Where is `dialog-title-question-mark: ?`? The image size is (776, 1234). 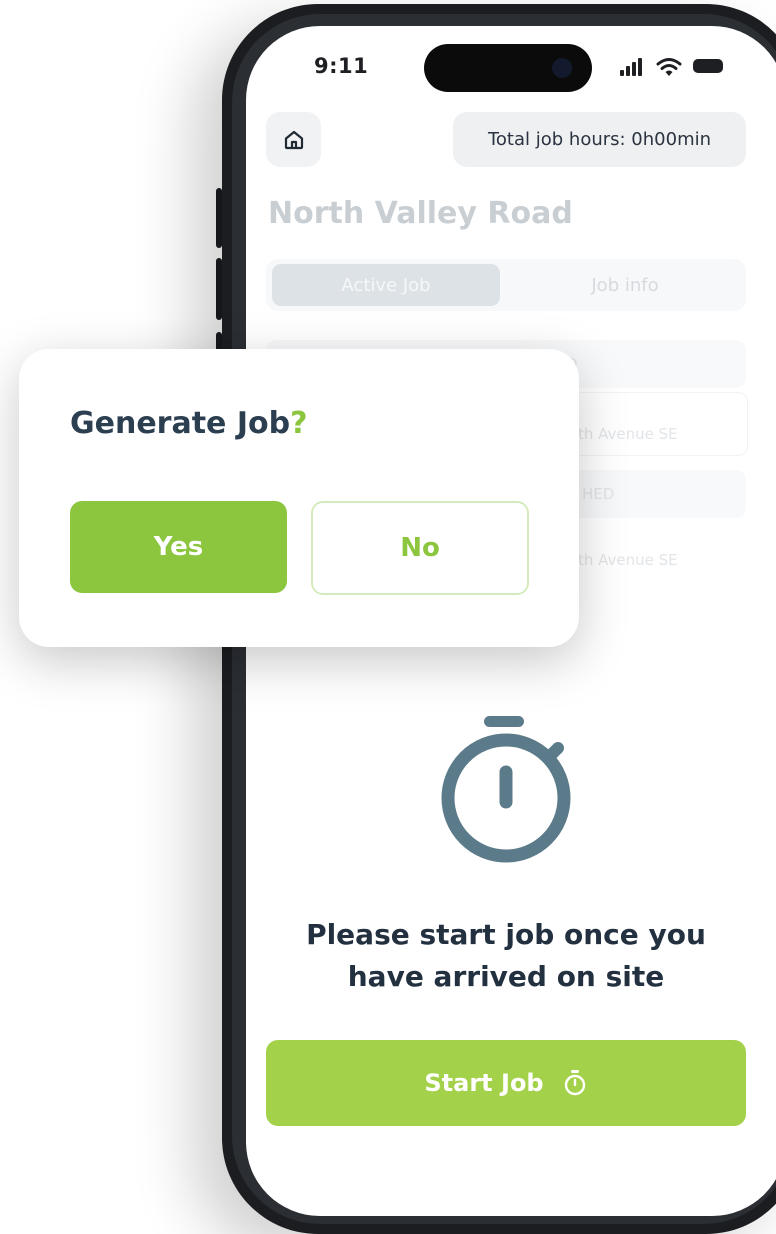
dialog-title-question-mark: ? is located at coordinates (299, 423).